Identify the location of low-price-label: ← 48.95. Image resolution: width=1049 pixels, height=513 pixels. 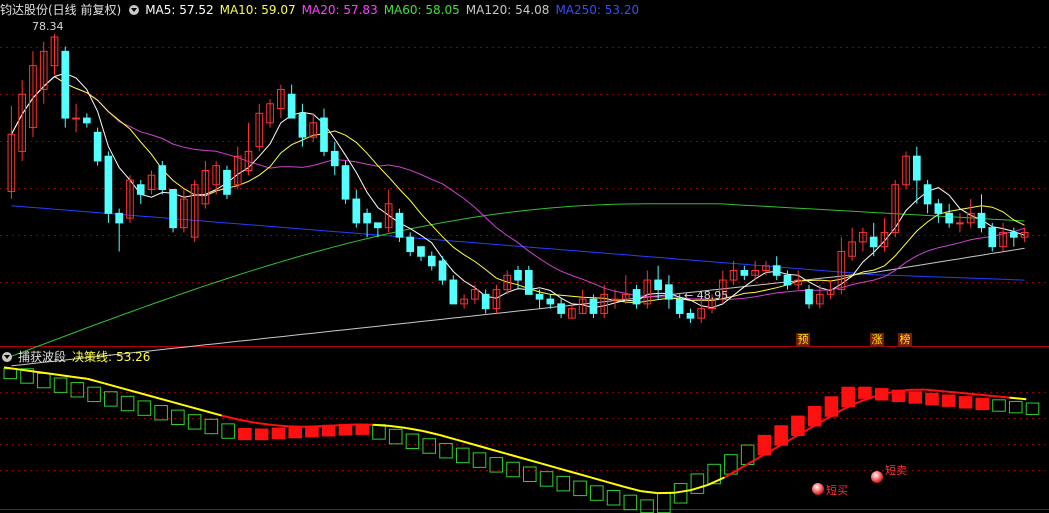
(706, 295).